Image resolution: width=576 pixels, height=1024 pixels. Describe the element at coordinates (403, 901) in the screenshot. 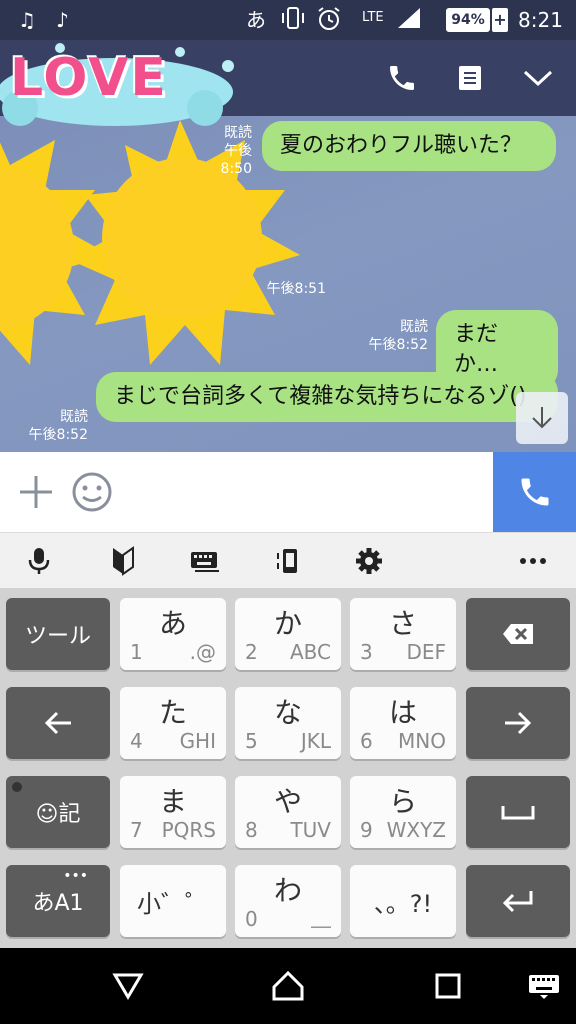

I see `key-punctuation: 、。?!` at that location.